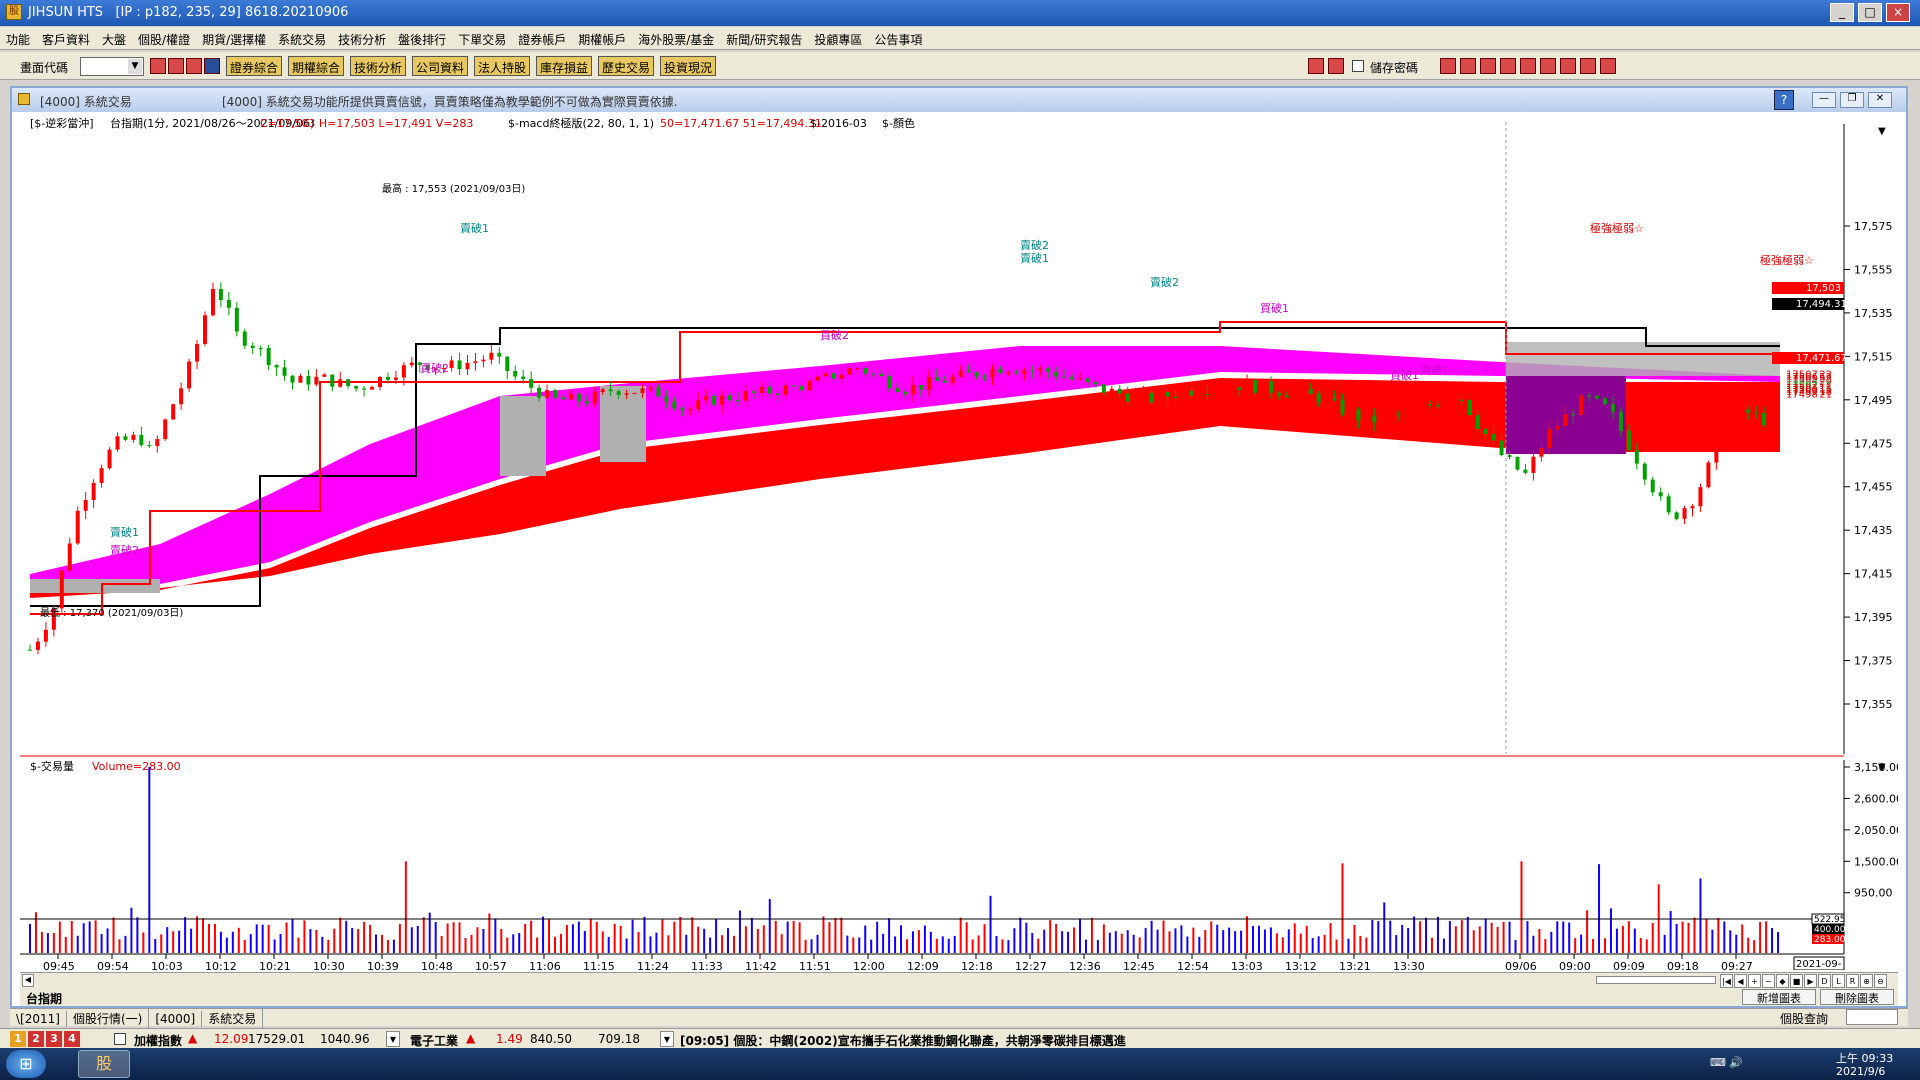 Image resolution: width=1920 pixels, height=1080 pixels. I want to click on menu-item: 公告事項, so click(898, 37).